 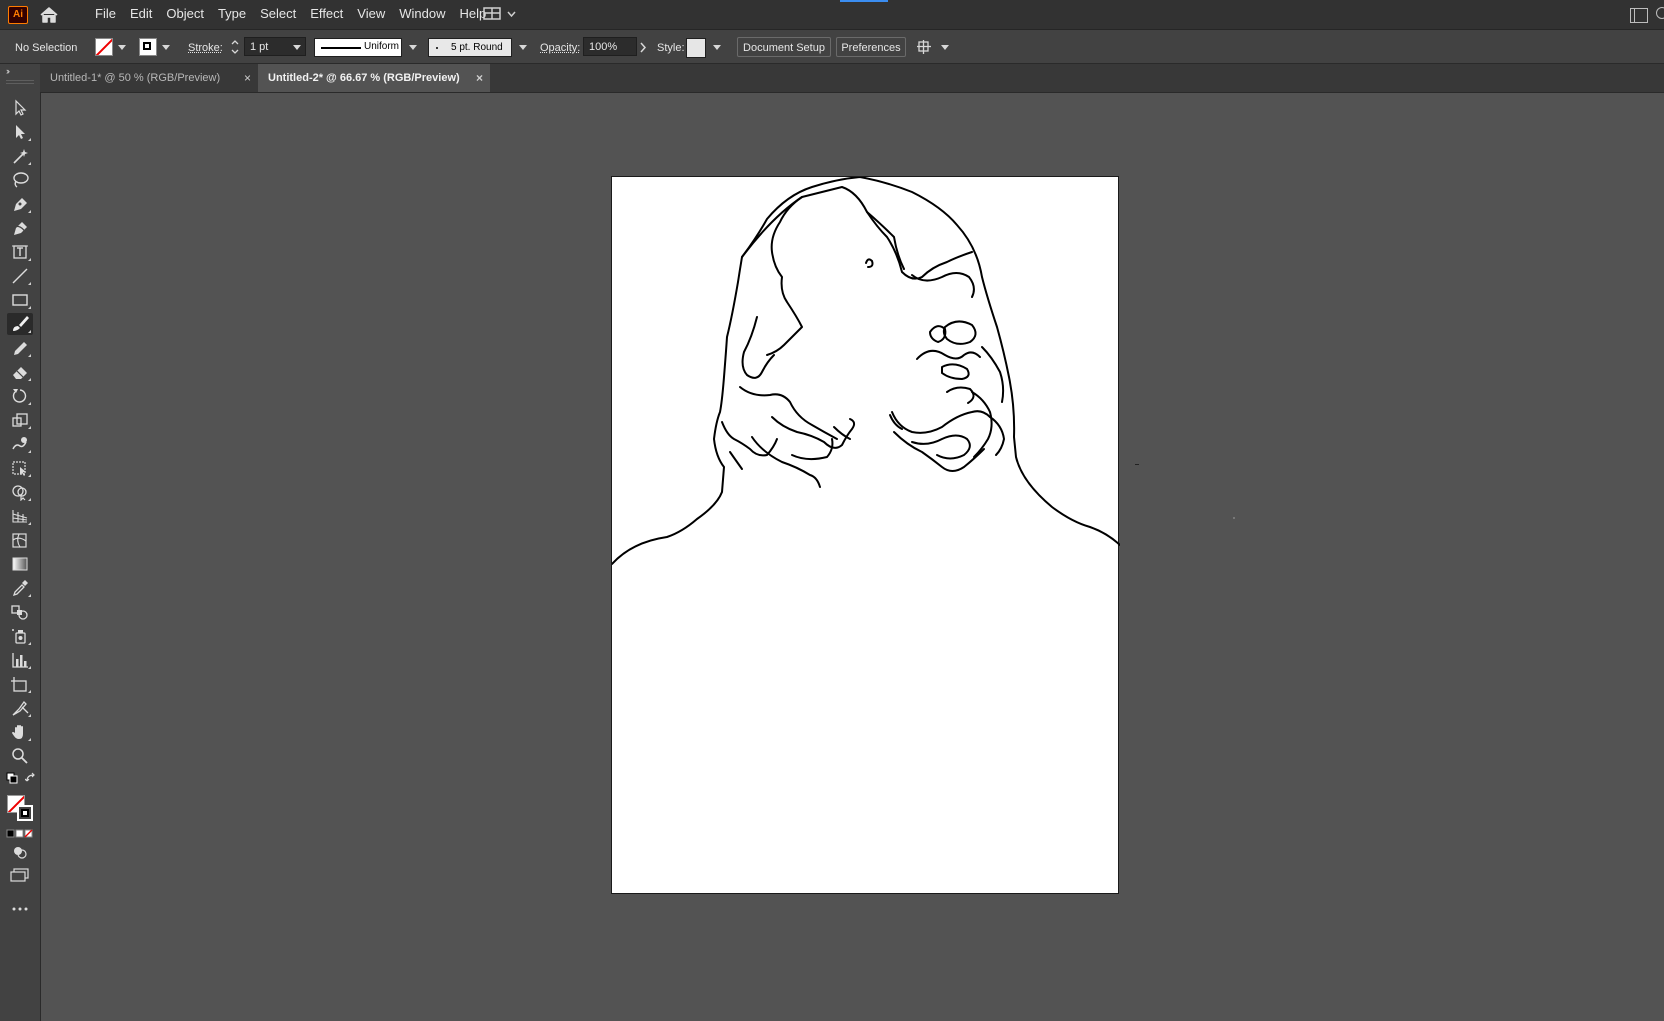 What do you see at coordinates (12, 778) in the screenshot?
I see `default-fill-stroke-icon` at bounding box center [12, 778].